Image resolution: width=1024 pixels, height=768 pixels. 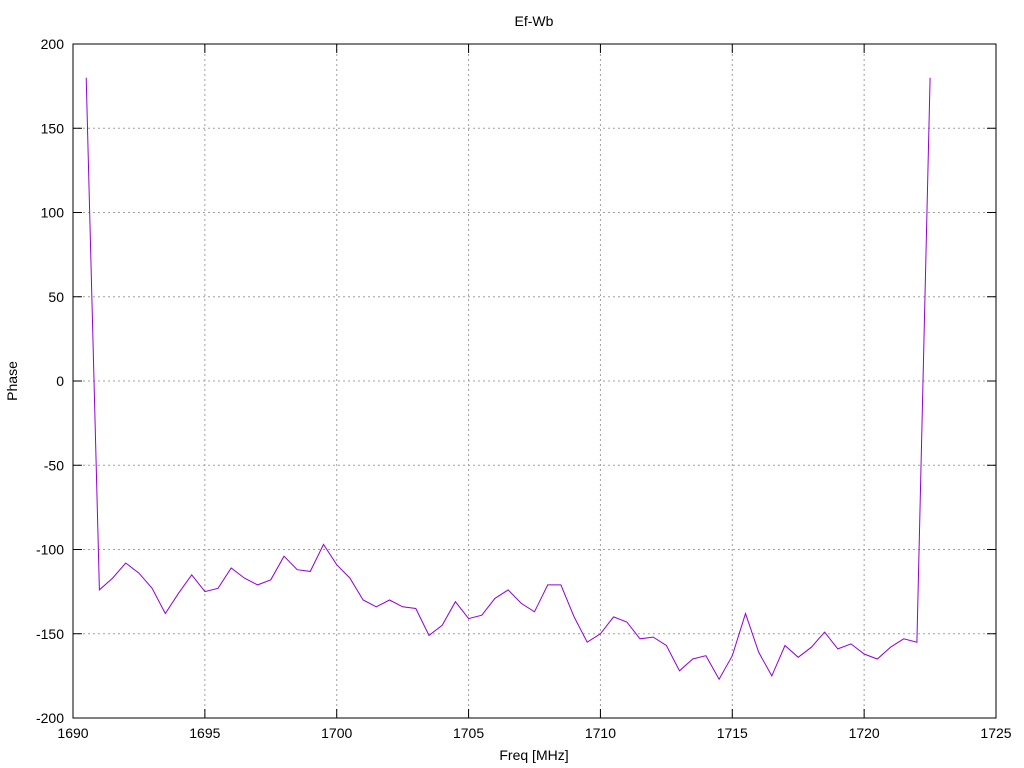 I want to click on x-tick-label: 1690, so click(x=72, y=733).